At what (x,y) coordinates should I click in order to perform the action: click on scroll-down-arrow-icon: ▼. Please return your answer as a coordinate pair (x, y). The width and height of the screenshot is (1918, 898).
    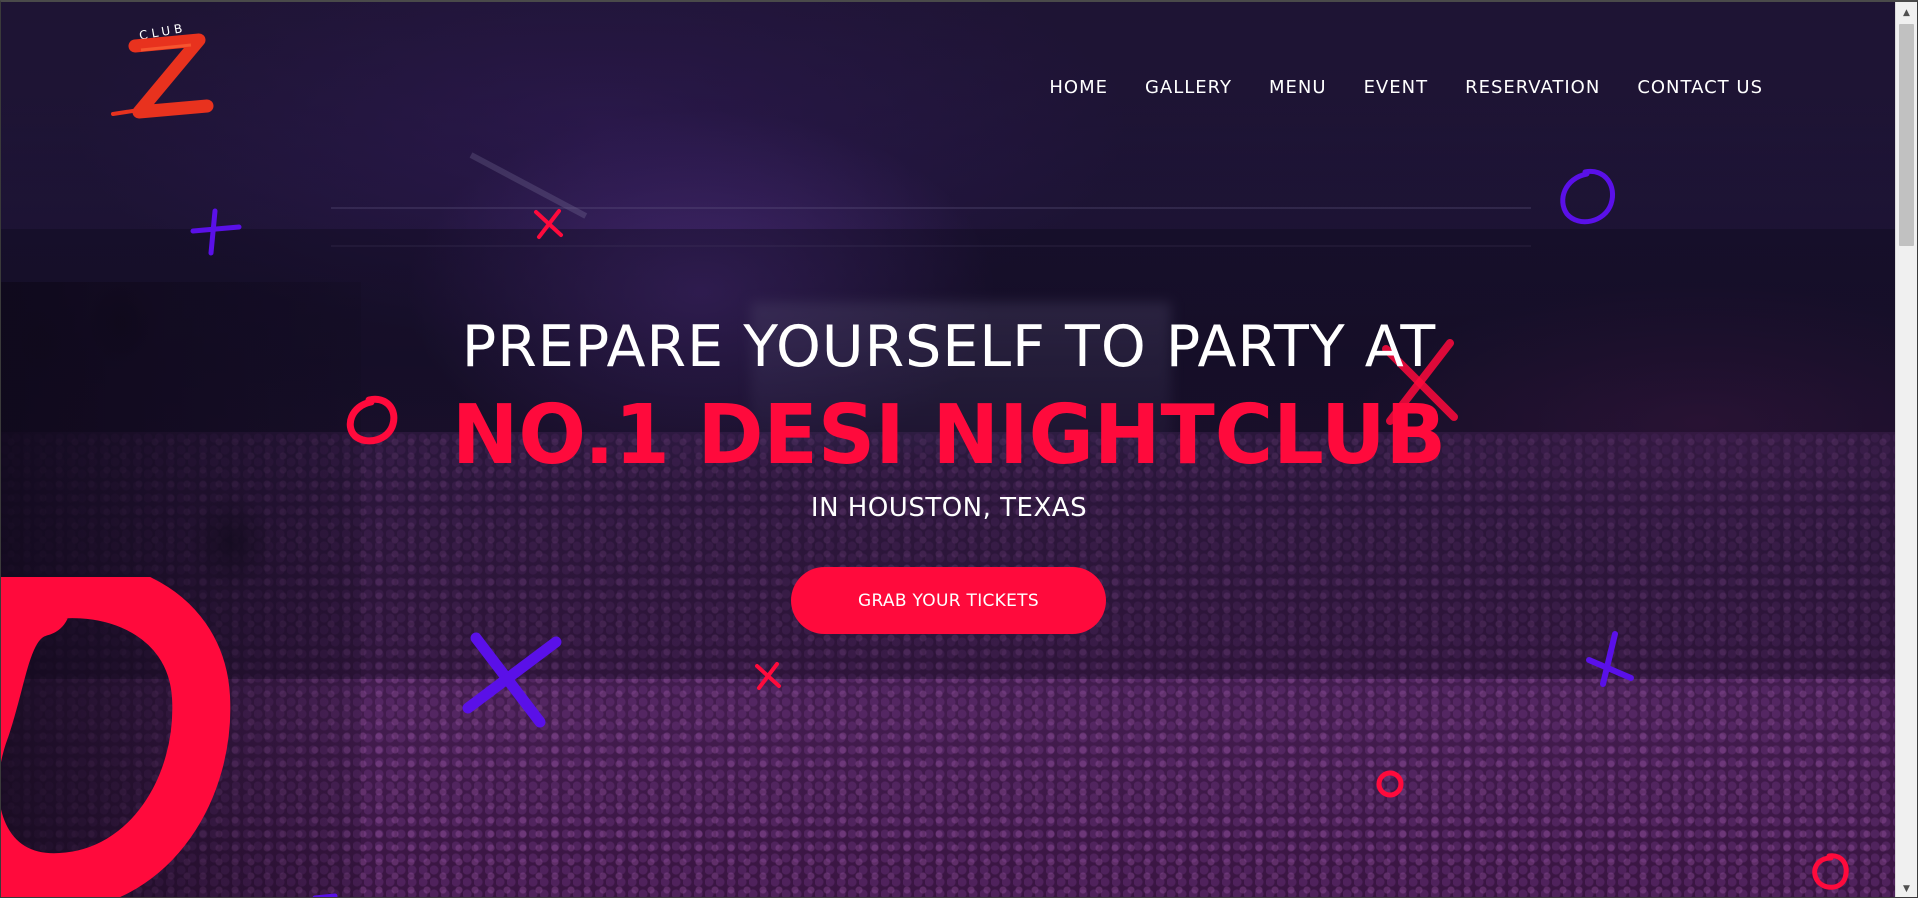
    Looking at the image, I should click on (1906, 888).